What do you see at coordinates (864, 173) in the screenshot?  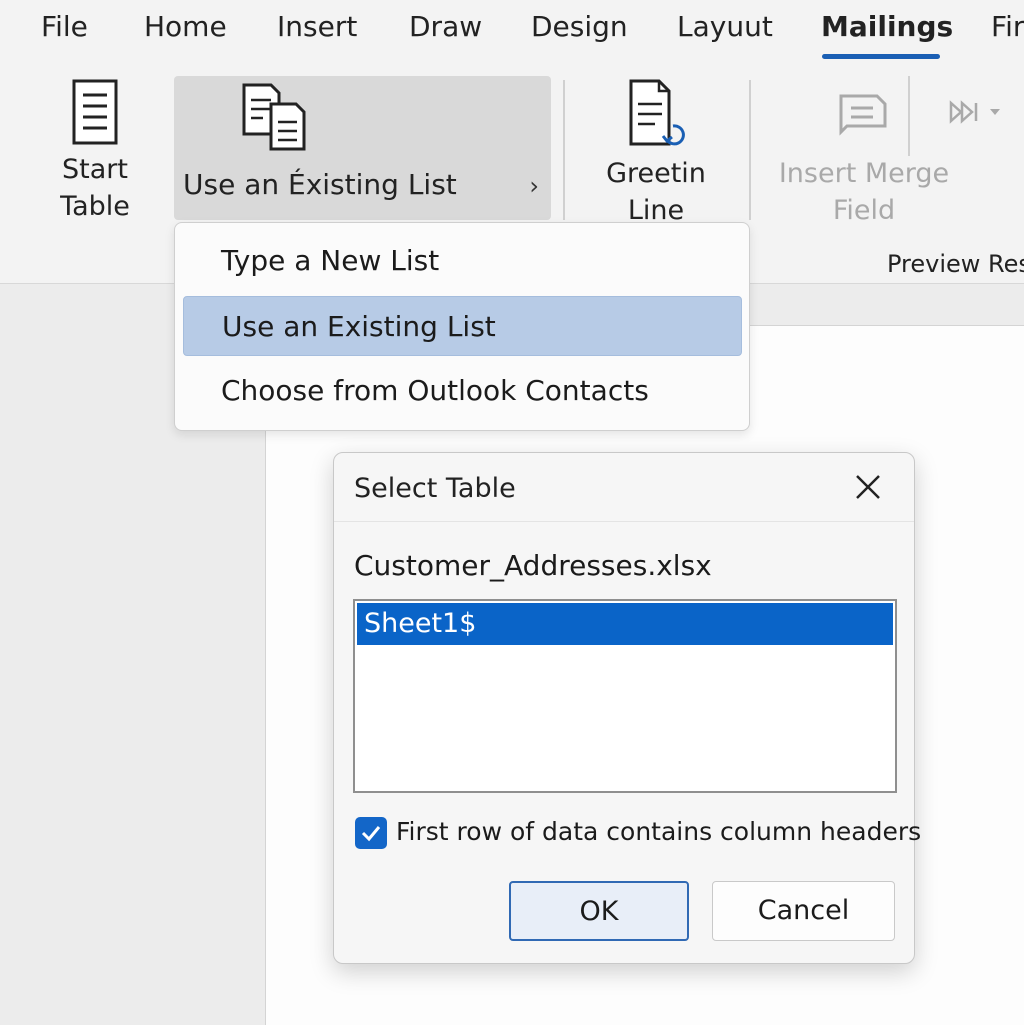 I see `insert-merge-field-label-line1: Insert Merge` at bounding box center [864, 173].